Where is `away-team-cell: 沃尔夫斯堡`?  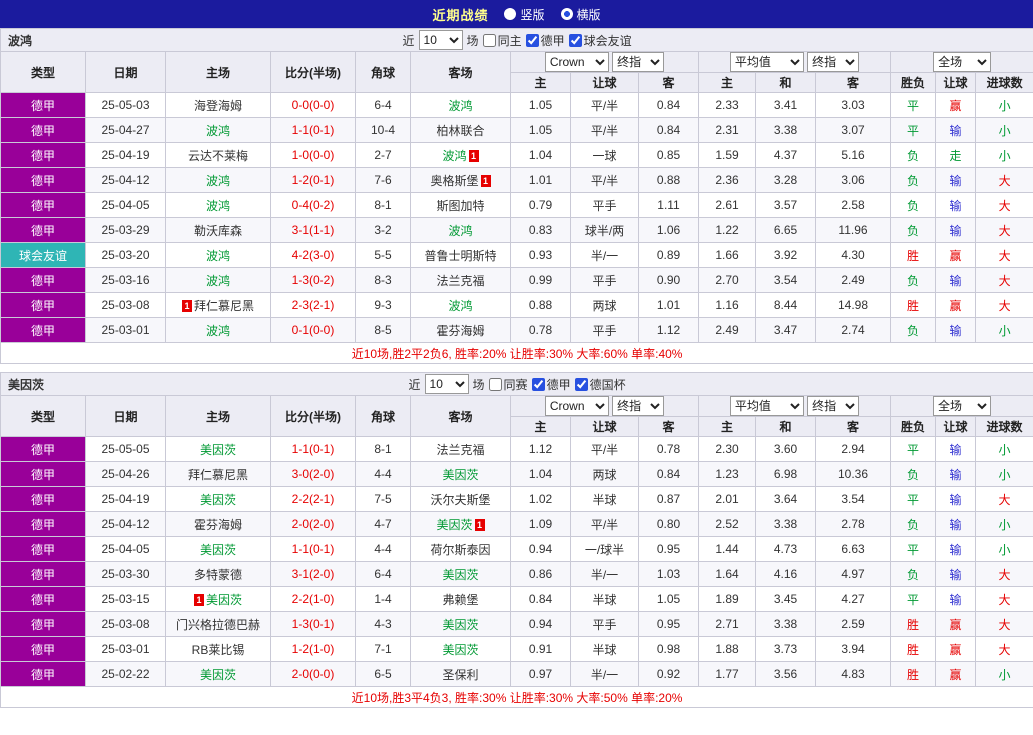
away-team-cell: 沃尔夫斯堡 is located at coordinates (460, 499).